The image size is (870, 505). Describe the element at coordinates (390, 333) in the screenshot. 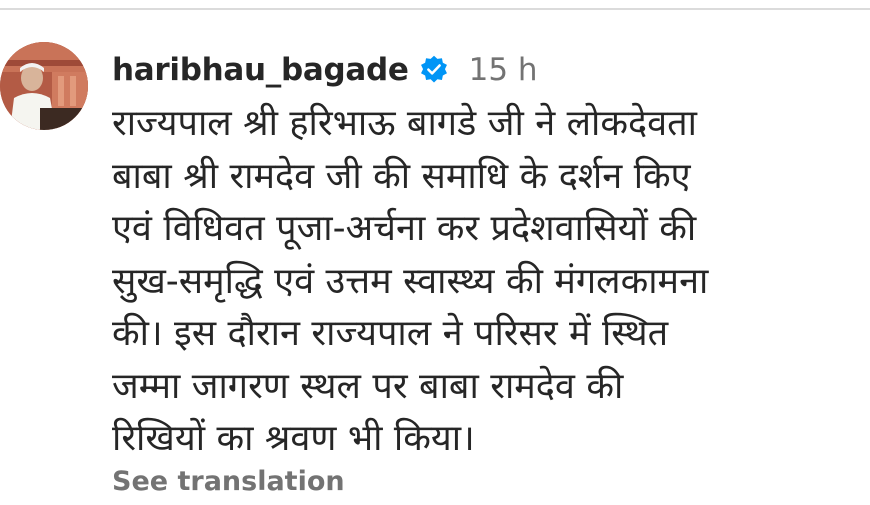

I see `caption-line: की। इस दौरान राज्यपाल ने परिसर में स्थित` at that location.